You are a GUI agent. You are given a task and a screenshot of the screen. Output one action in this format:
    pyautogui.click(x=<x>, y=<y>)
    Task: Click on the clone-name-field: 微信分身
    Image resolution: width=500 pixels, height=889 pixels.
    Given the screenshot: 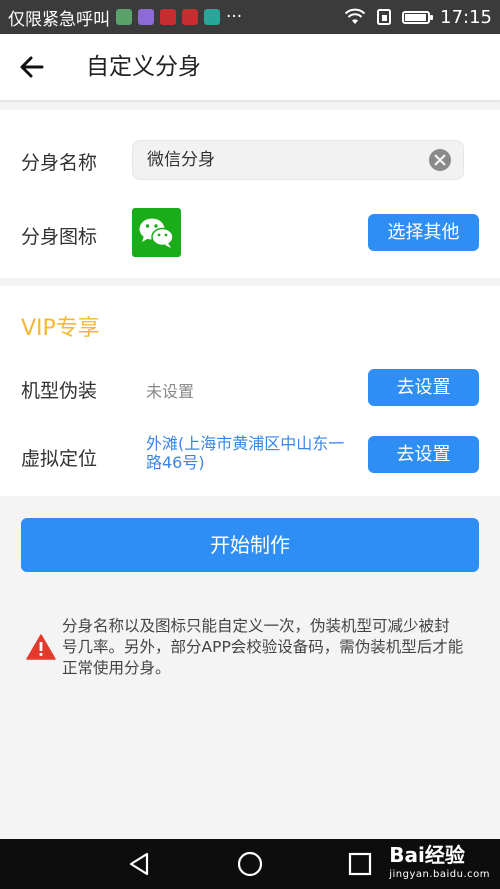 What is the action you would take?
    pyautogui.click(x=298, y=160)
    